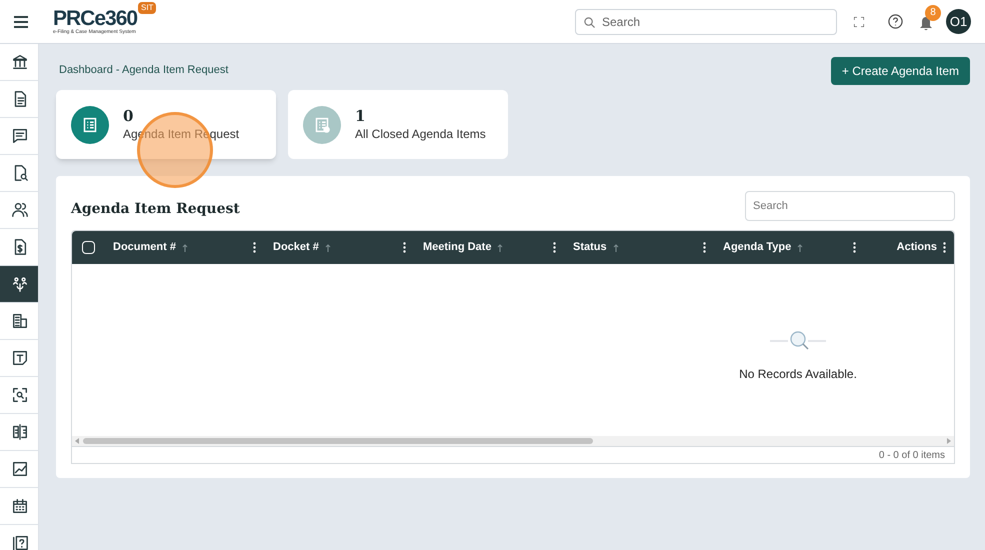 This screenshot has height=550, width=985. What do you see at coordinates (706, 21) in the screenshot?
I see `search-field: Search` at bounding box center [706, 21].